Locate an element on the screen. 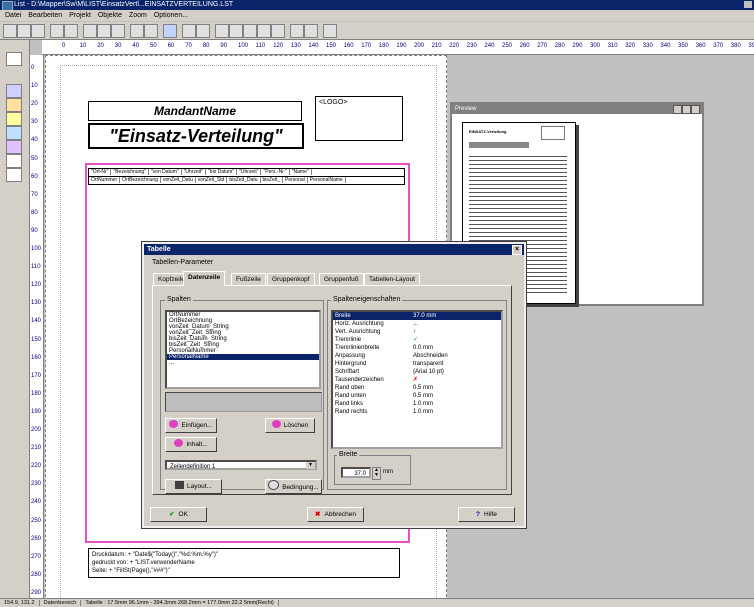  width-input: 37.0 is located at coordinates (356, 472).